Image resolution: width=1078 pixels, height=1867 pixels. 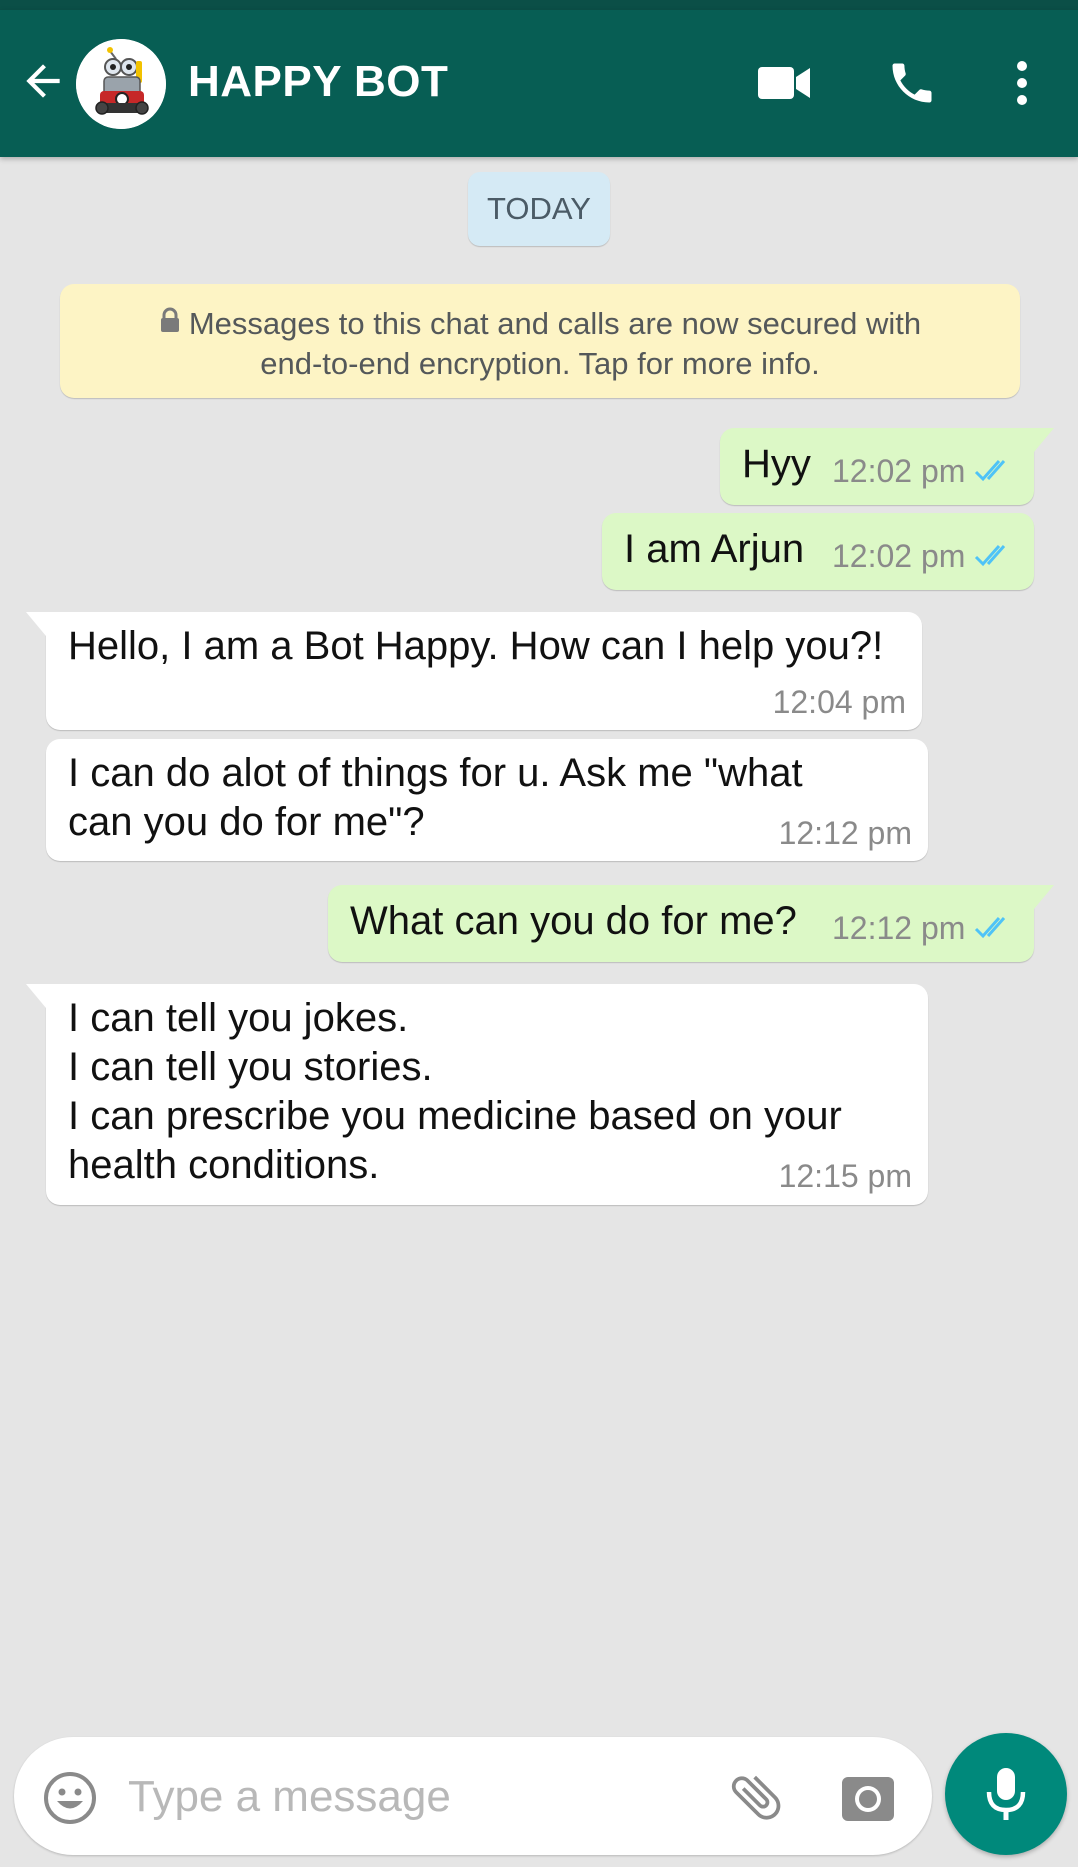 What do you see at coordinates (776, 464) in the screenshot?
I see `message-text: Hyy` at bounding box center [776, 464].